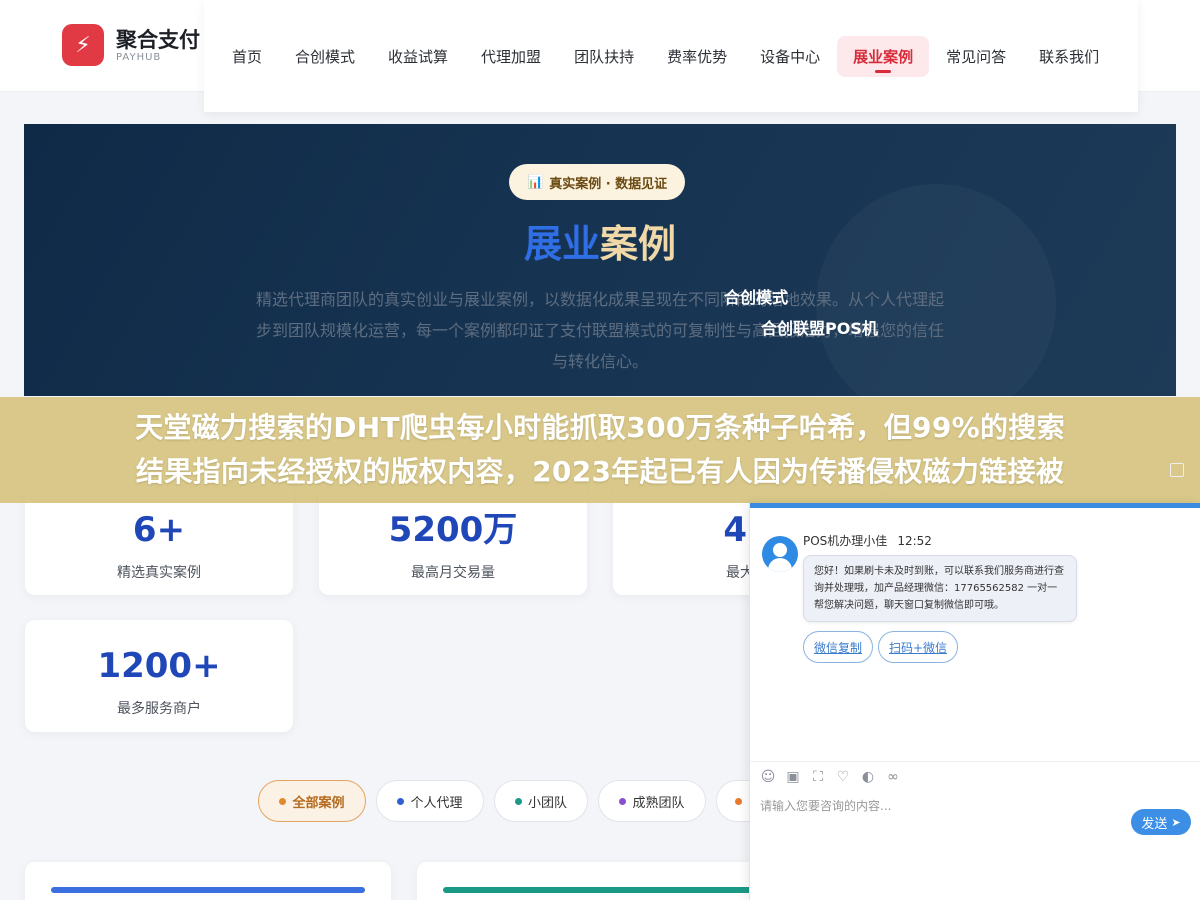 The width and height of the screenshot is (1200, 900). What do you see at coordinates (600, 427) in the screenshot?
I see `banner-line-1: 天堂磁力搜索的DHT爬虫每小时能抓取300万条种子哈希，但99%的搜索` at bounding box center [600, 427].